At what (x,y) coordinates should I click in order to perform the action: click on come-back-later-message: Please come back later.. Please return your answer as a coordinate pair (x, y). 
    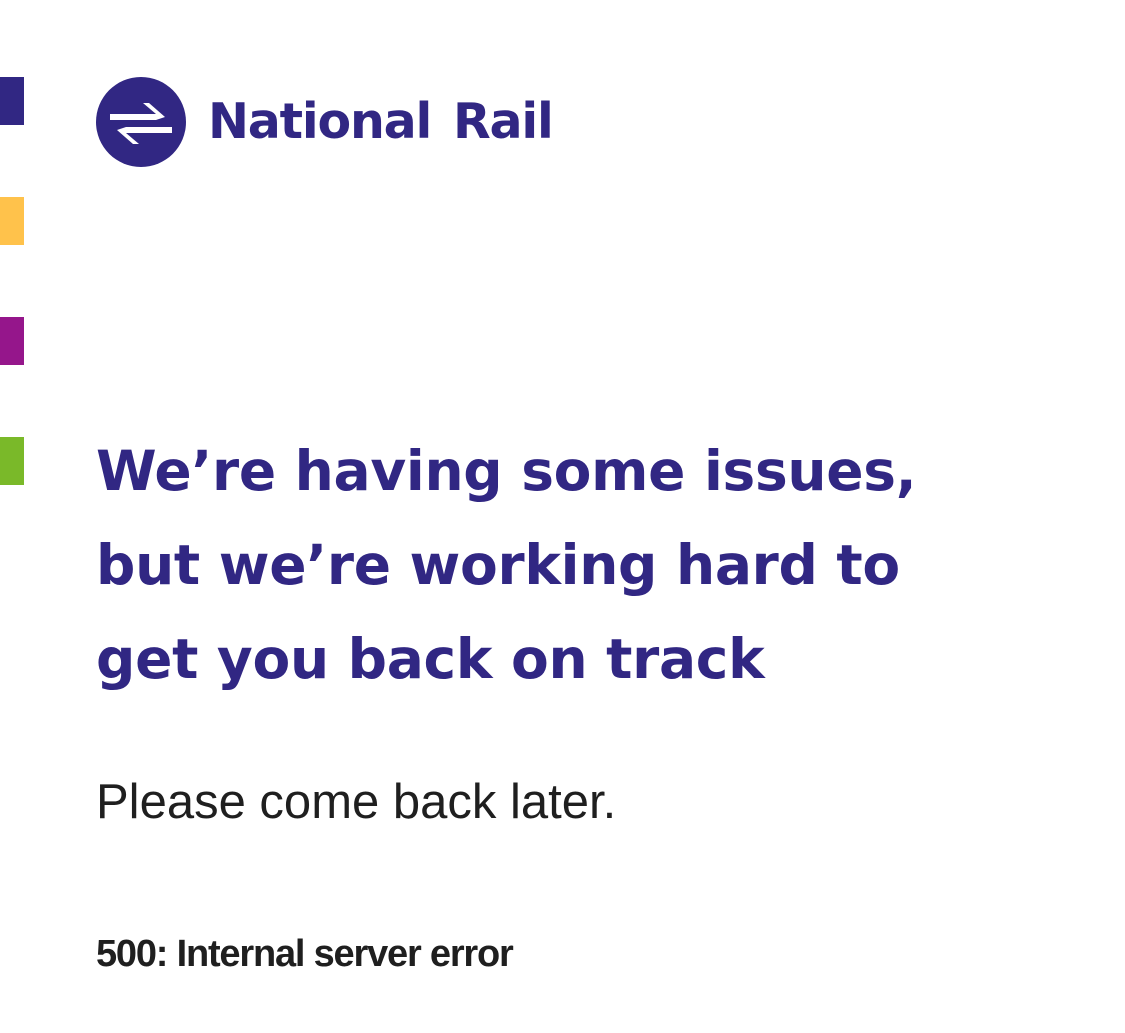
    Looking at the image, I should click on (356, 802).